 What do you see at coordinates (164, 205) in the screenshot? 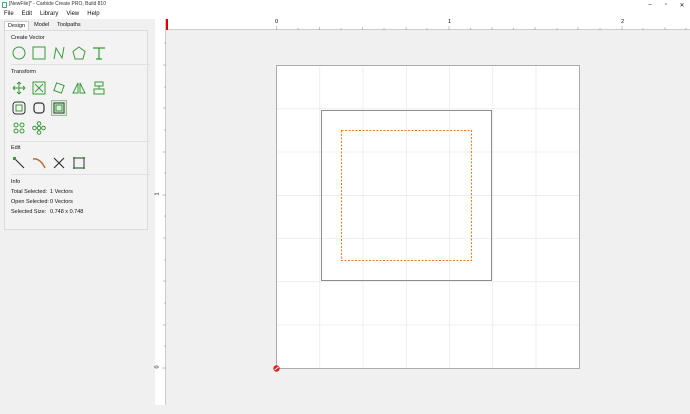
I see `ruler-left-ticks` at bounding box center [164, 205].